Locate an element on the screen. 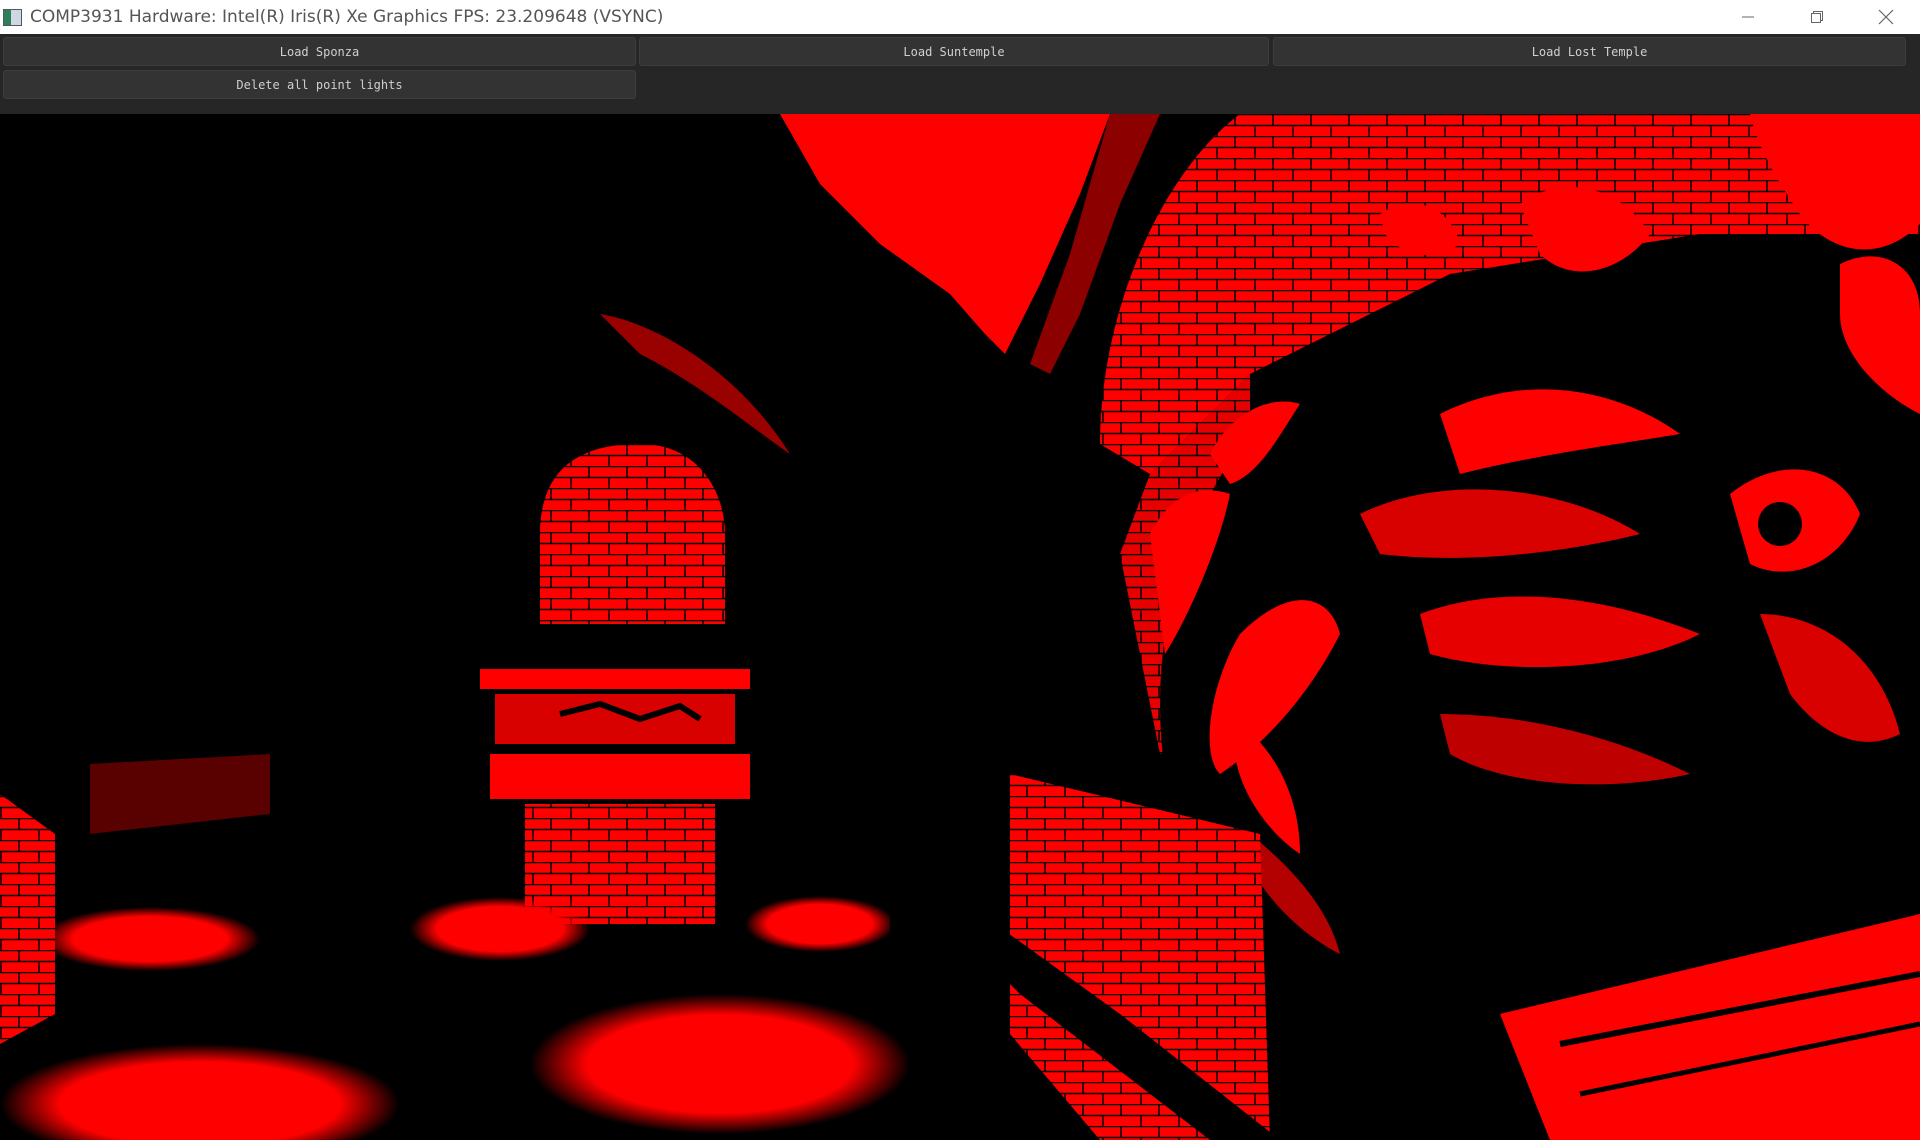  window-controls is located at coordinates (1816, 17).